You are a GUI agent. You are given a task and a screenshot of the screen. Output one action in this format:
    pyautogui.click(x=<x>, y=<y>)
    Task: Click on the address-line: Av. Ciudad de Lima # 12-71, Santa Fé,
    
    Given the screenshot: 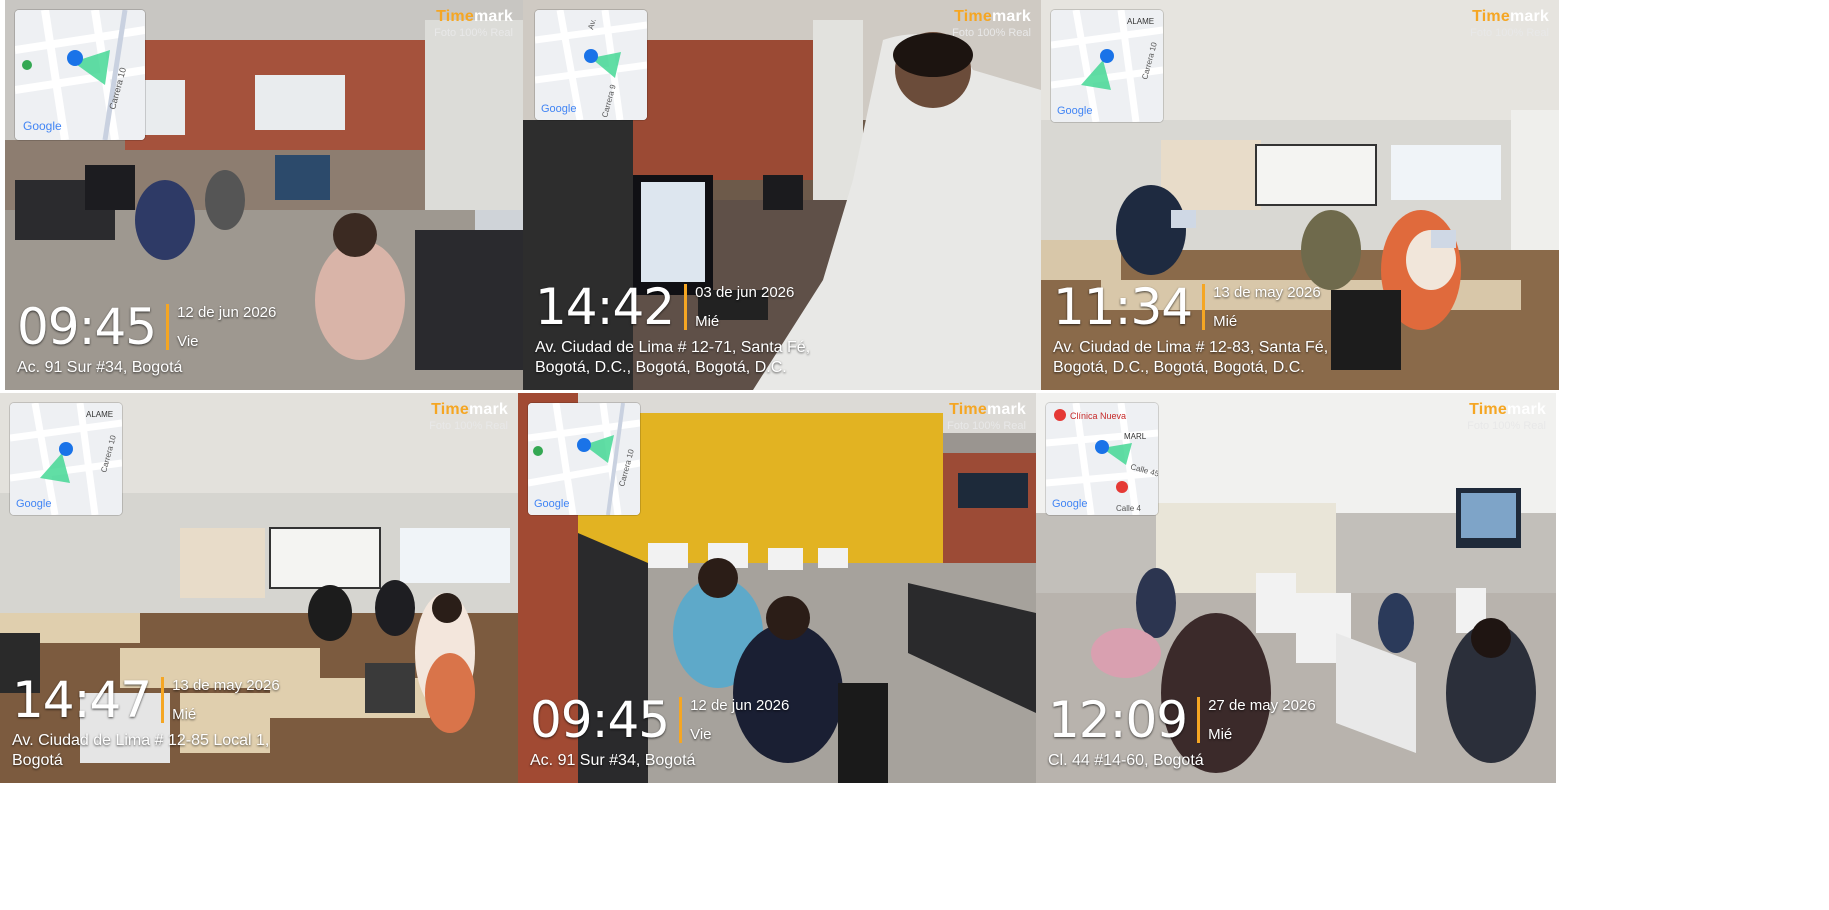 What is the action you would take?
    pyautogui.click(x=673, y=347)
    